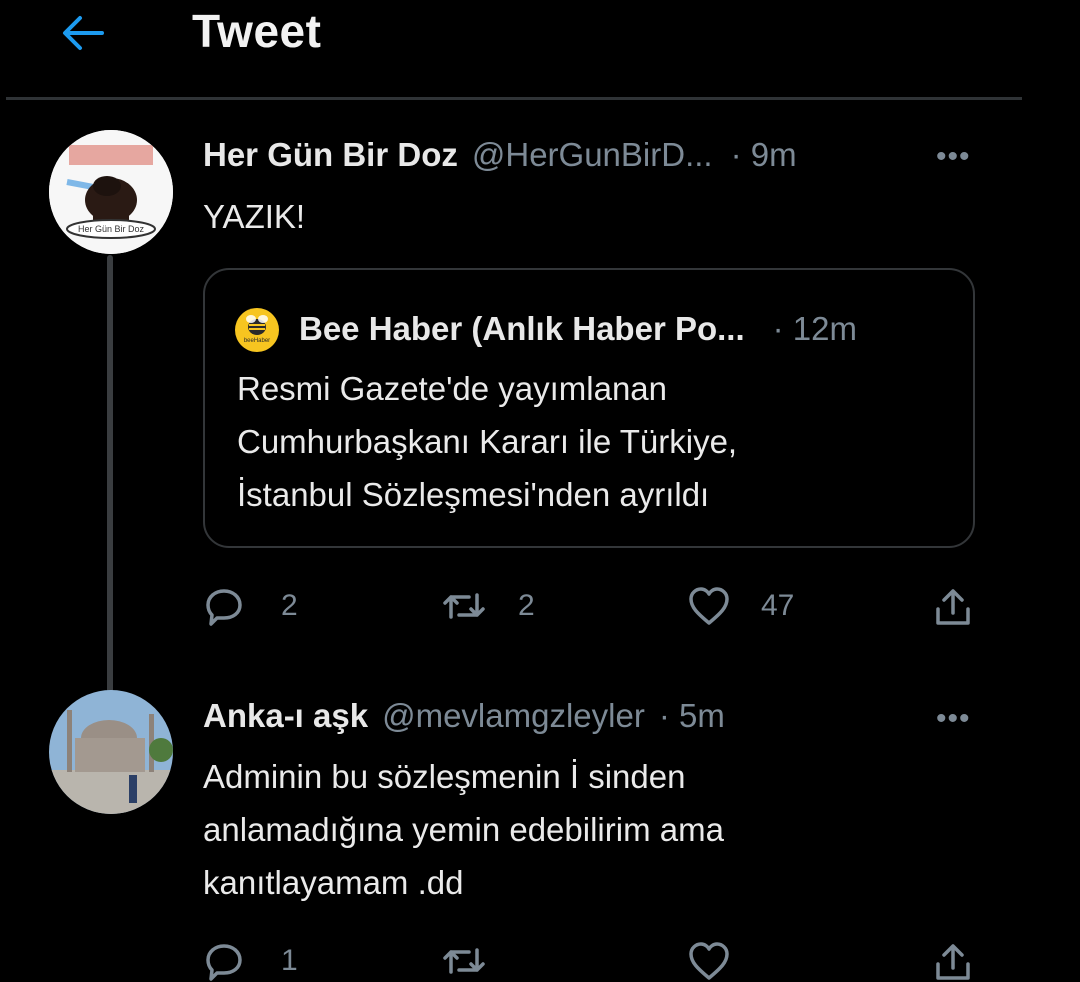  I want to click on reply-line: anlamadığına yemin edebilirim ama, so click(463, 829).